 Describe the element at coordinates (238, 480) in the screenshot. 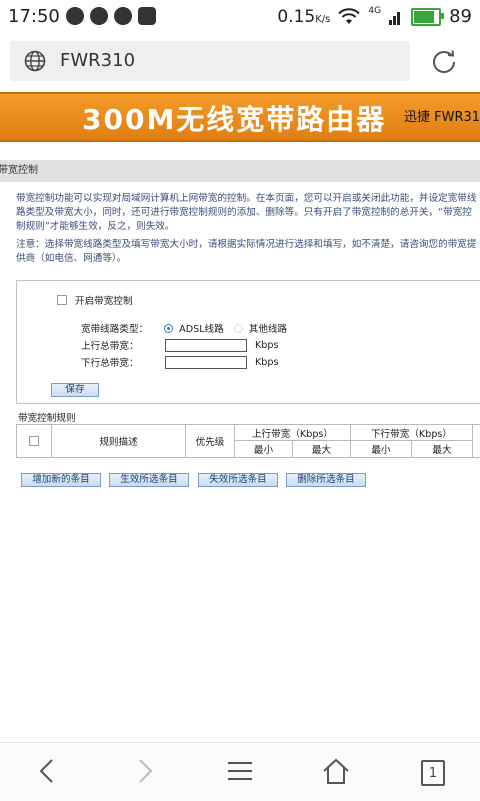

I see `disable-selected-button: 失效所选条目` at that location.